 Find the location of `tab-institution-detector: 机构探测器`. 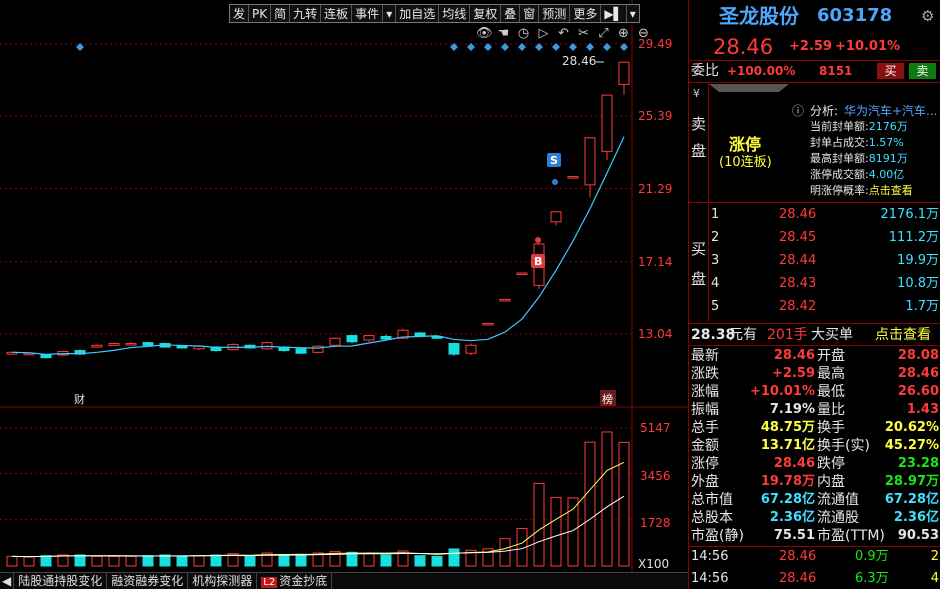

tab-institution-detector: 机构探测器 is located at coordinates (223, 581).